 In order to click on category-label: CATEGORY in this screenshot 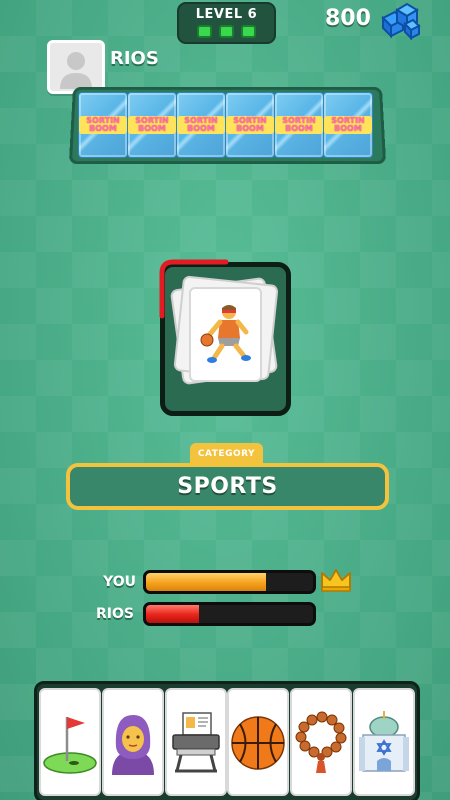, I will do `click(226, 454)`.